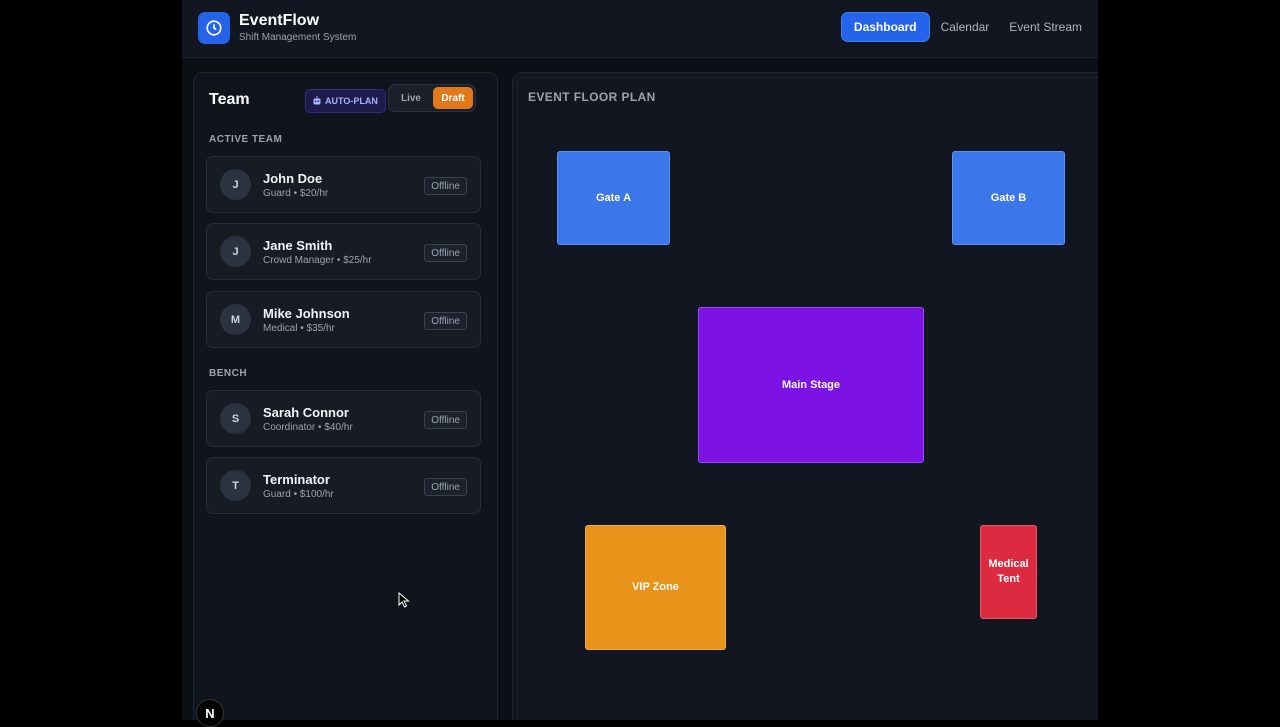 This screenshot has width=1280, height=727. Describe the element at coordinates (235, 485) in the screenshot. I see `avatar: T` at that location.